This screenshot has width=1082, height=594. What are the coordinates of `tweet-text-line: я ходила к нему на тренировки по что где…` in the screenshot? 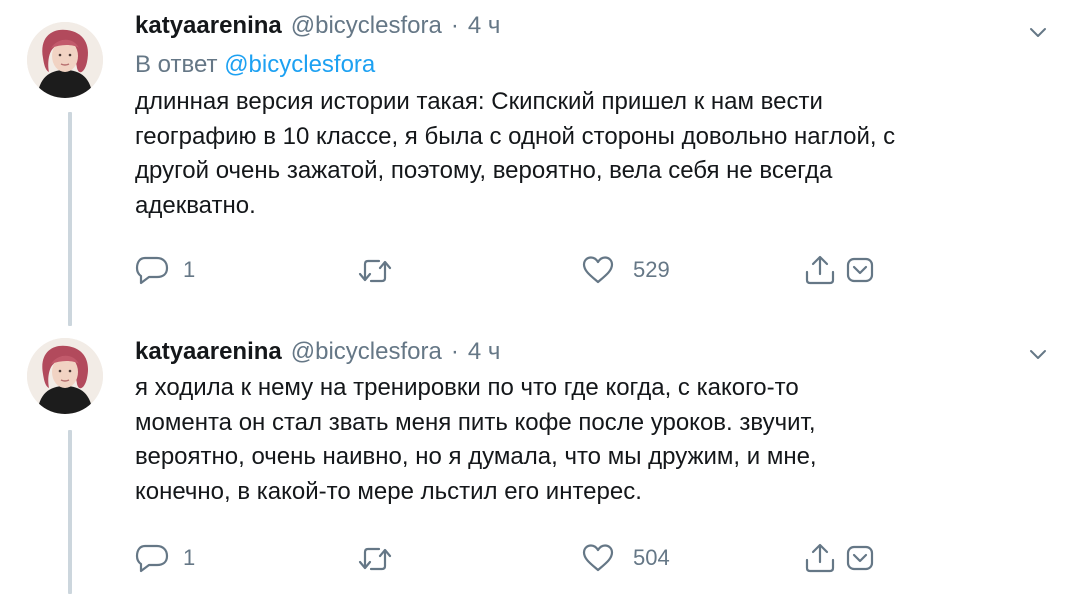 It's located at (467, 387).